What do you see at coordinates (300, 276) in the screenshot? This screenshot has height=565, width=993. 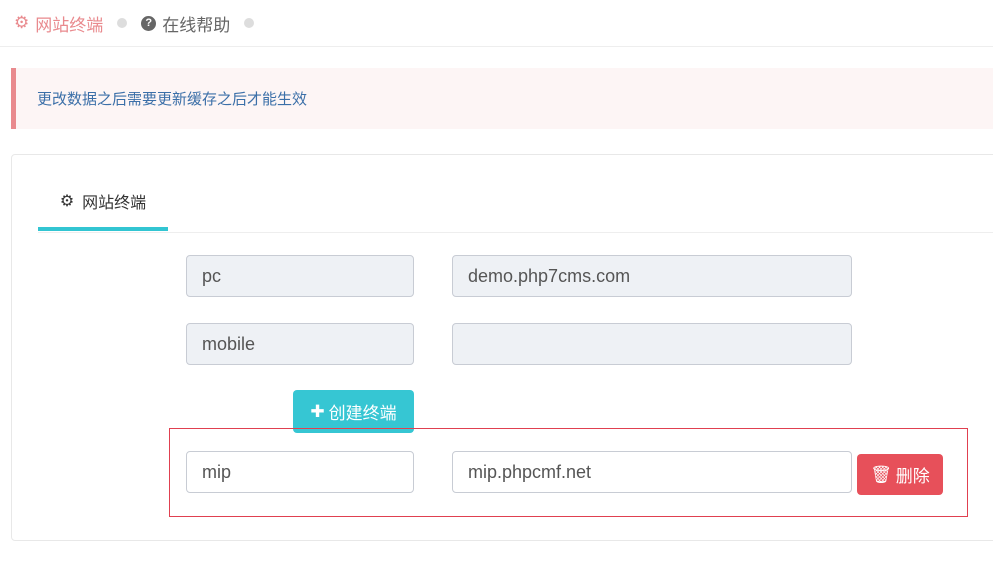 I see `terminal-name-input: pc` at bounding box center [300, 276].